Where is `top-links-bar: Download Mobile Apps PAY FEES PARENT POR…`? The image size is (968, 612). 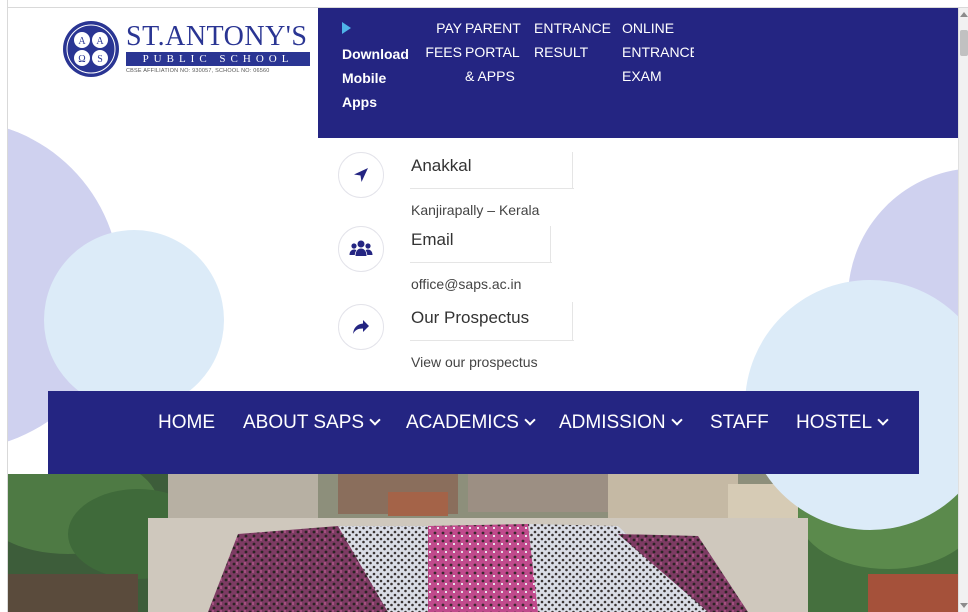 top-links-bar: Download Mobile Apps PAY FEES PARENT POR… is located at coordinates (638, 73).